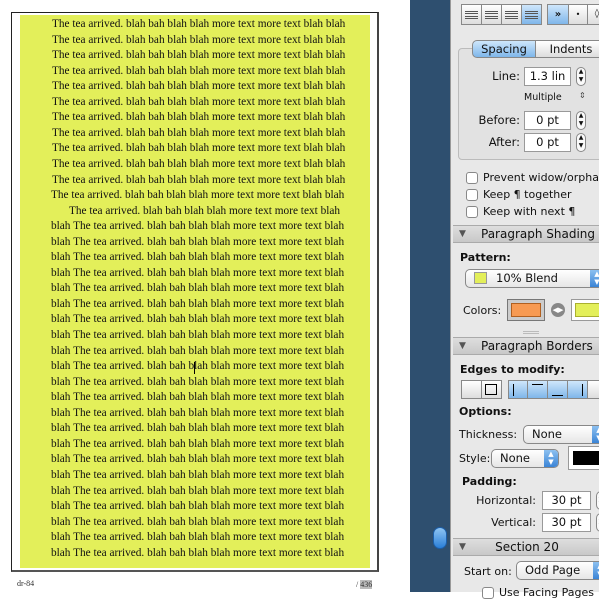  Describe the element at coordinates (526, 310) in the screenshot. I see `foreground-color-well` at that location.